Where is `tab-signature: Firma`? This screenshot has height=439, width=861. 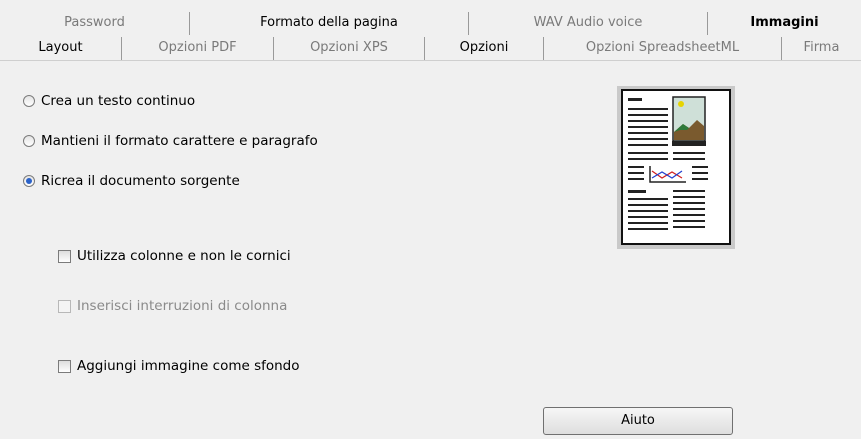 tab-signature: Firma is located at coordinates (821, 48).